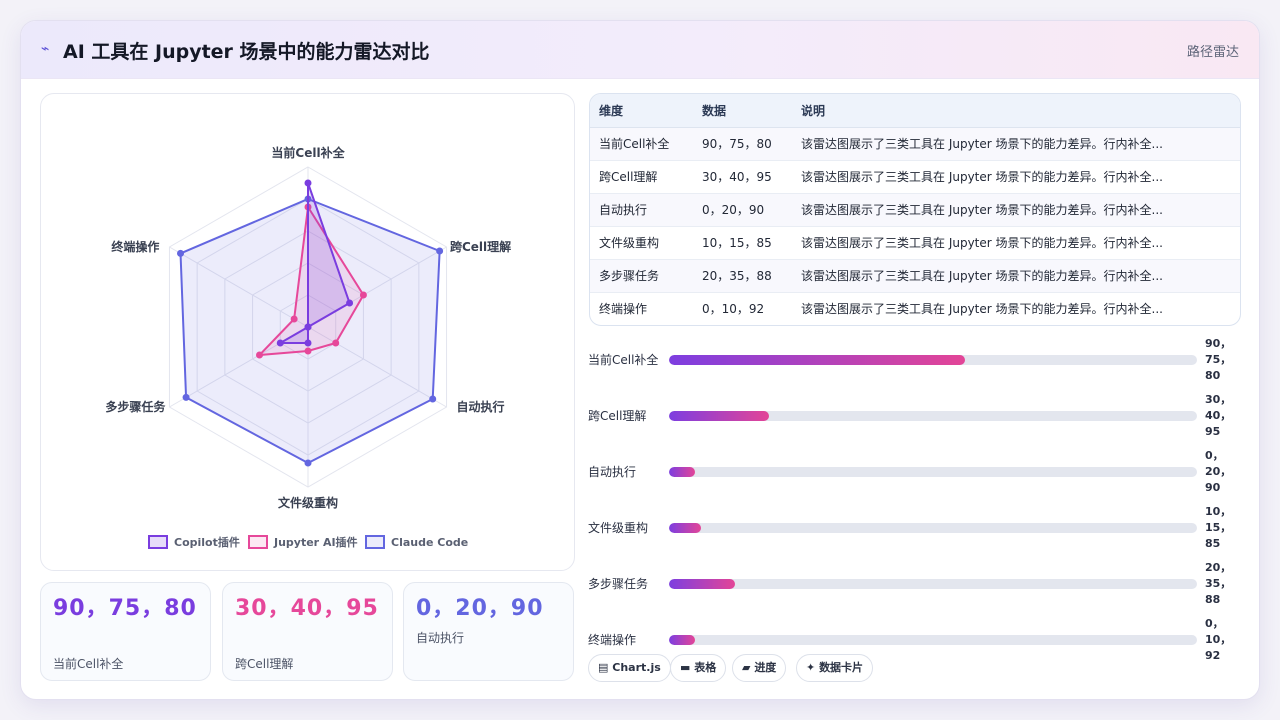 This screenshot has width=1280, height=720. I want to click on page-title: AI 工具在 Jupyter 场景中的能力雷达对比, so click(246, 52).